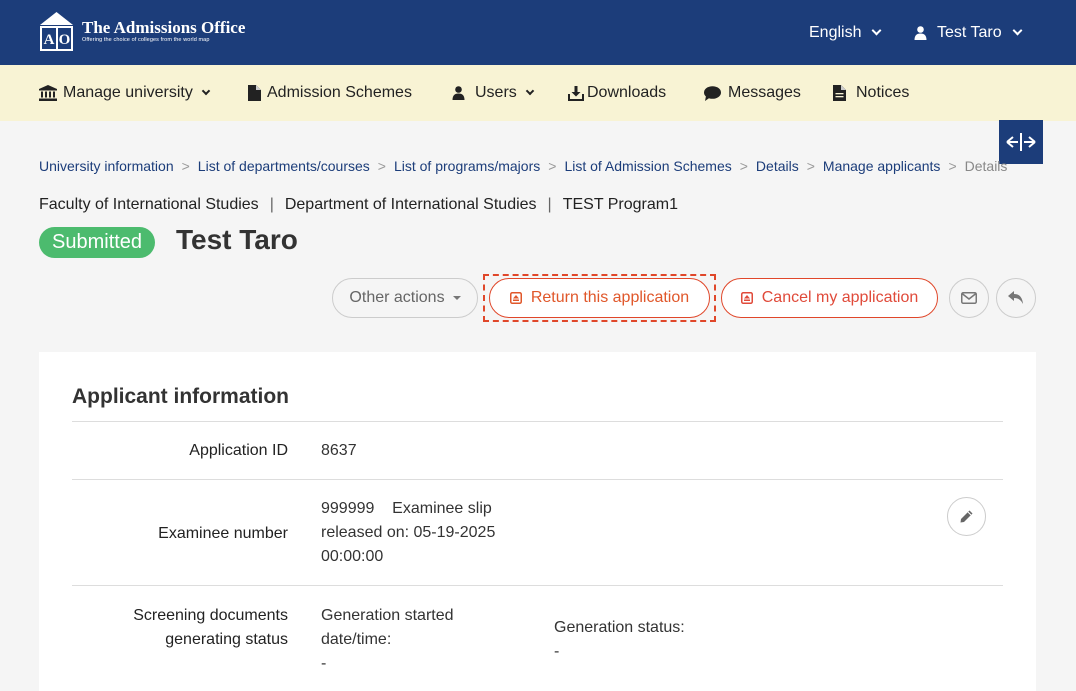 The image size is (1076, 691). I want to click on back-button, so click(1016, 298).